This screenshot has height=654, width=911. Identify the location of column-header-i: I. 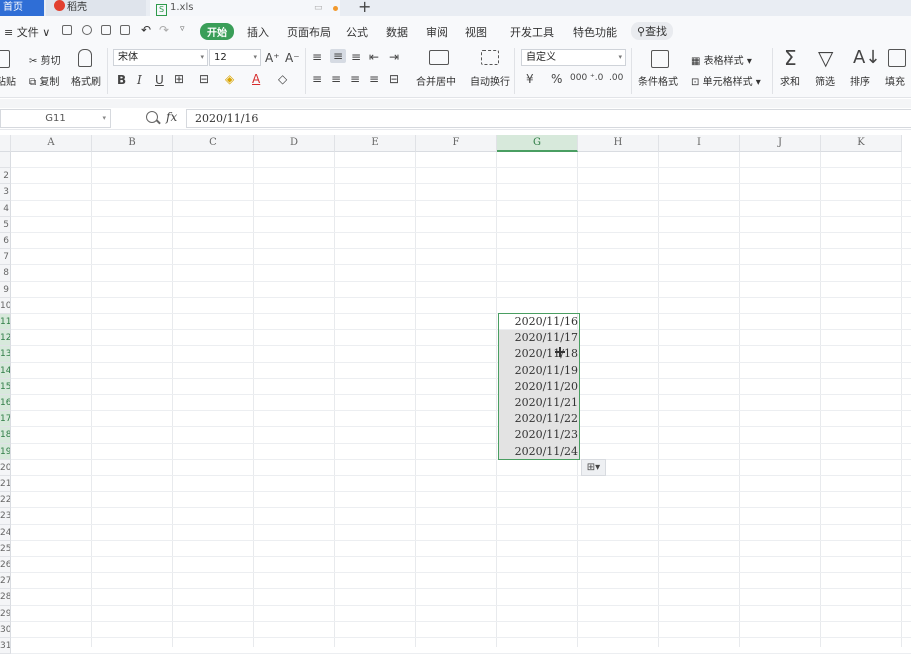
(699, 143).